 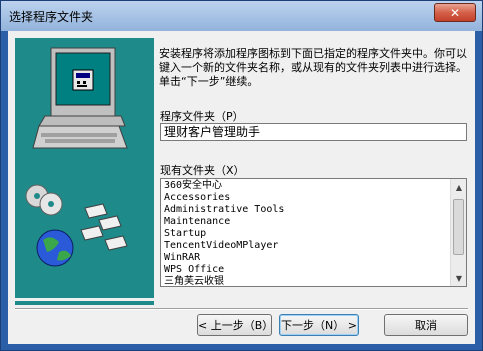 I want to click on monitor-icon, so click(x=83, y=82).